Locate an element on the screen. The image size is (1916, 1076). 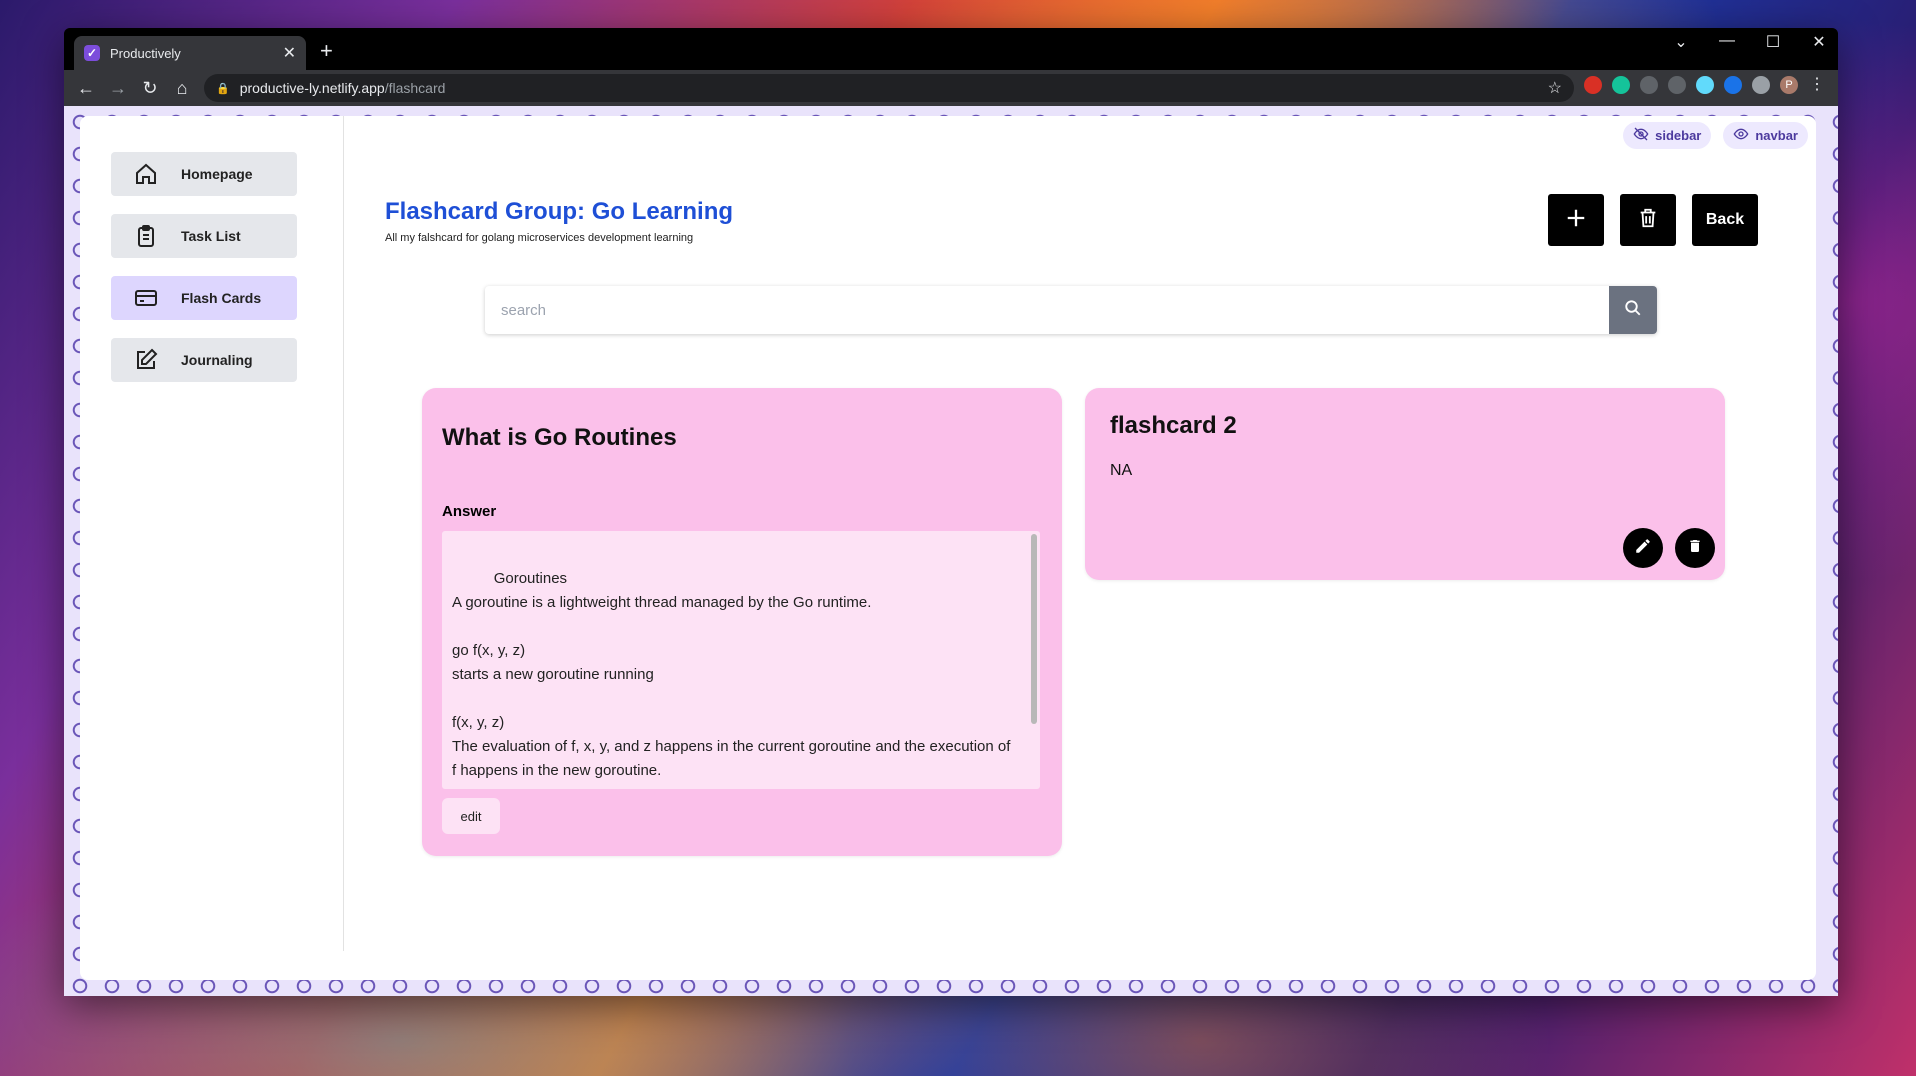
plus-icon is located at coordinates (1576, 220).